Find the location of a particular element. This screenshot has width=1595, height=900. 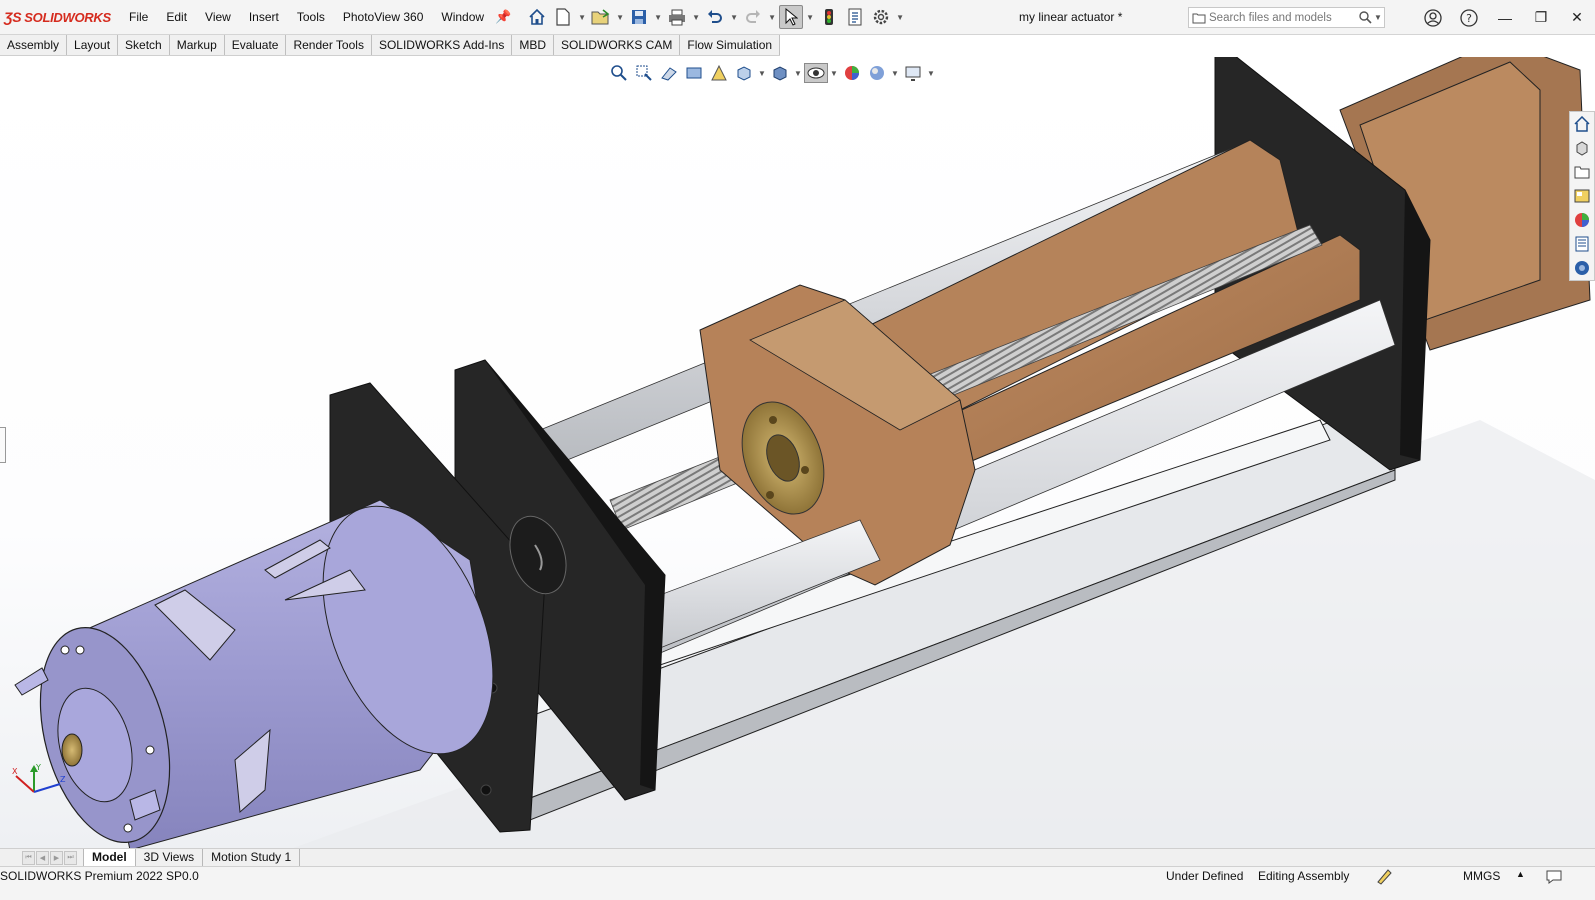

tab-layout: Layout is located at coordinates (93, 45).